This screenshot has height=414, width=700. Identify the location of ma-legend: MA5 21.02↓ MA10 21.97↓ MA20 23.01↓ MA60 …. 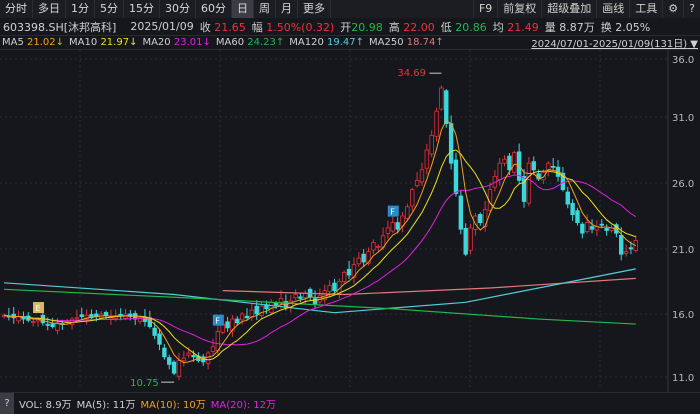
(350, 42).